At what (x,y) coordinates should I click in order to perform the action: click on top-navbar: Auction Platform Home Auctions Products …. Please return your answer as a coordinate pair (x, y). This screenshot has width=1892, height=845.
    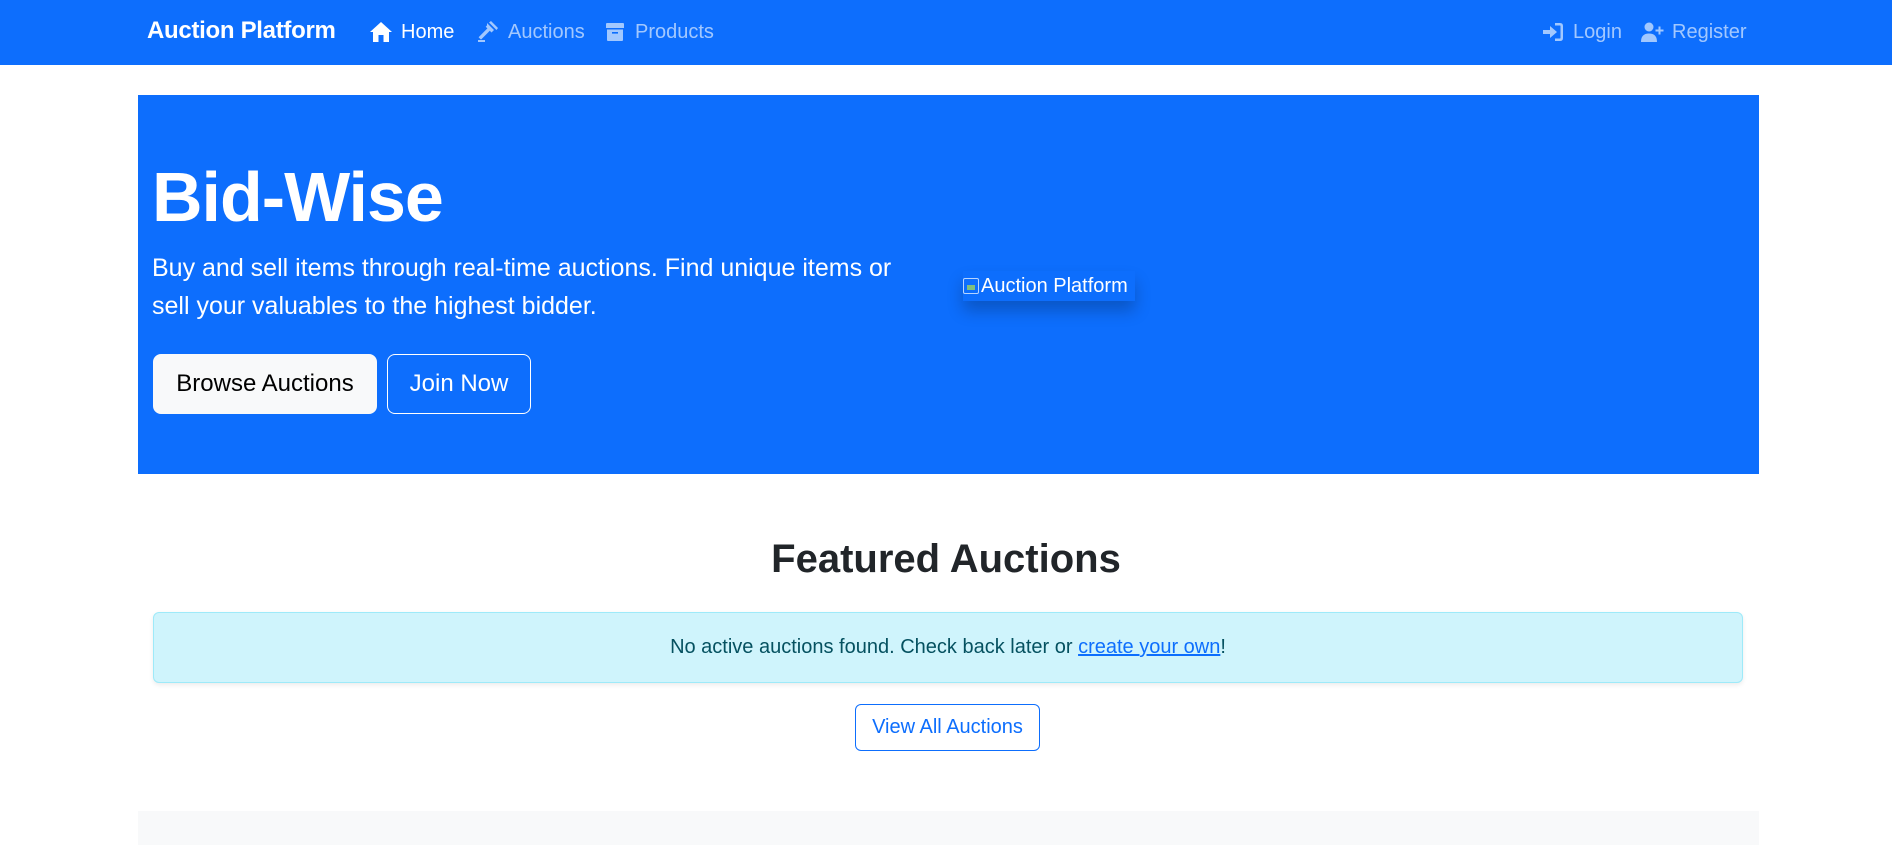
    Looking at the image, I should click on (946, 32).